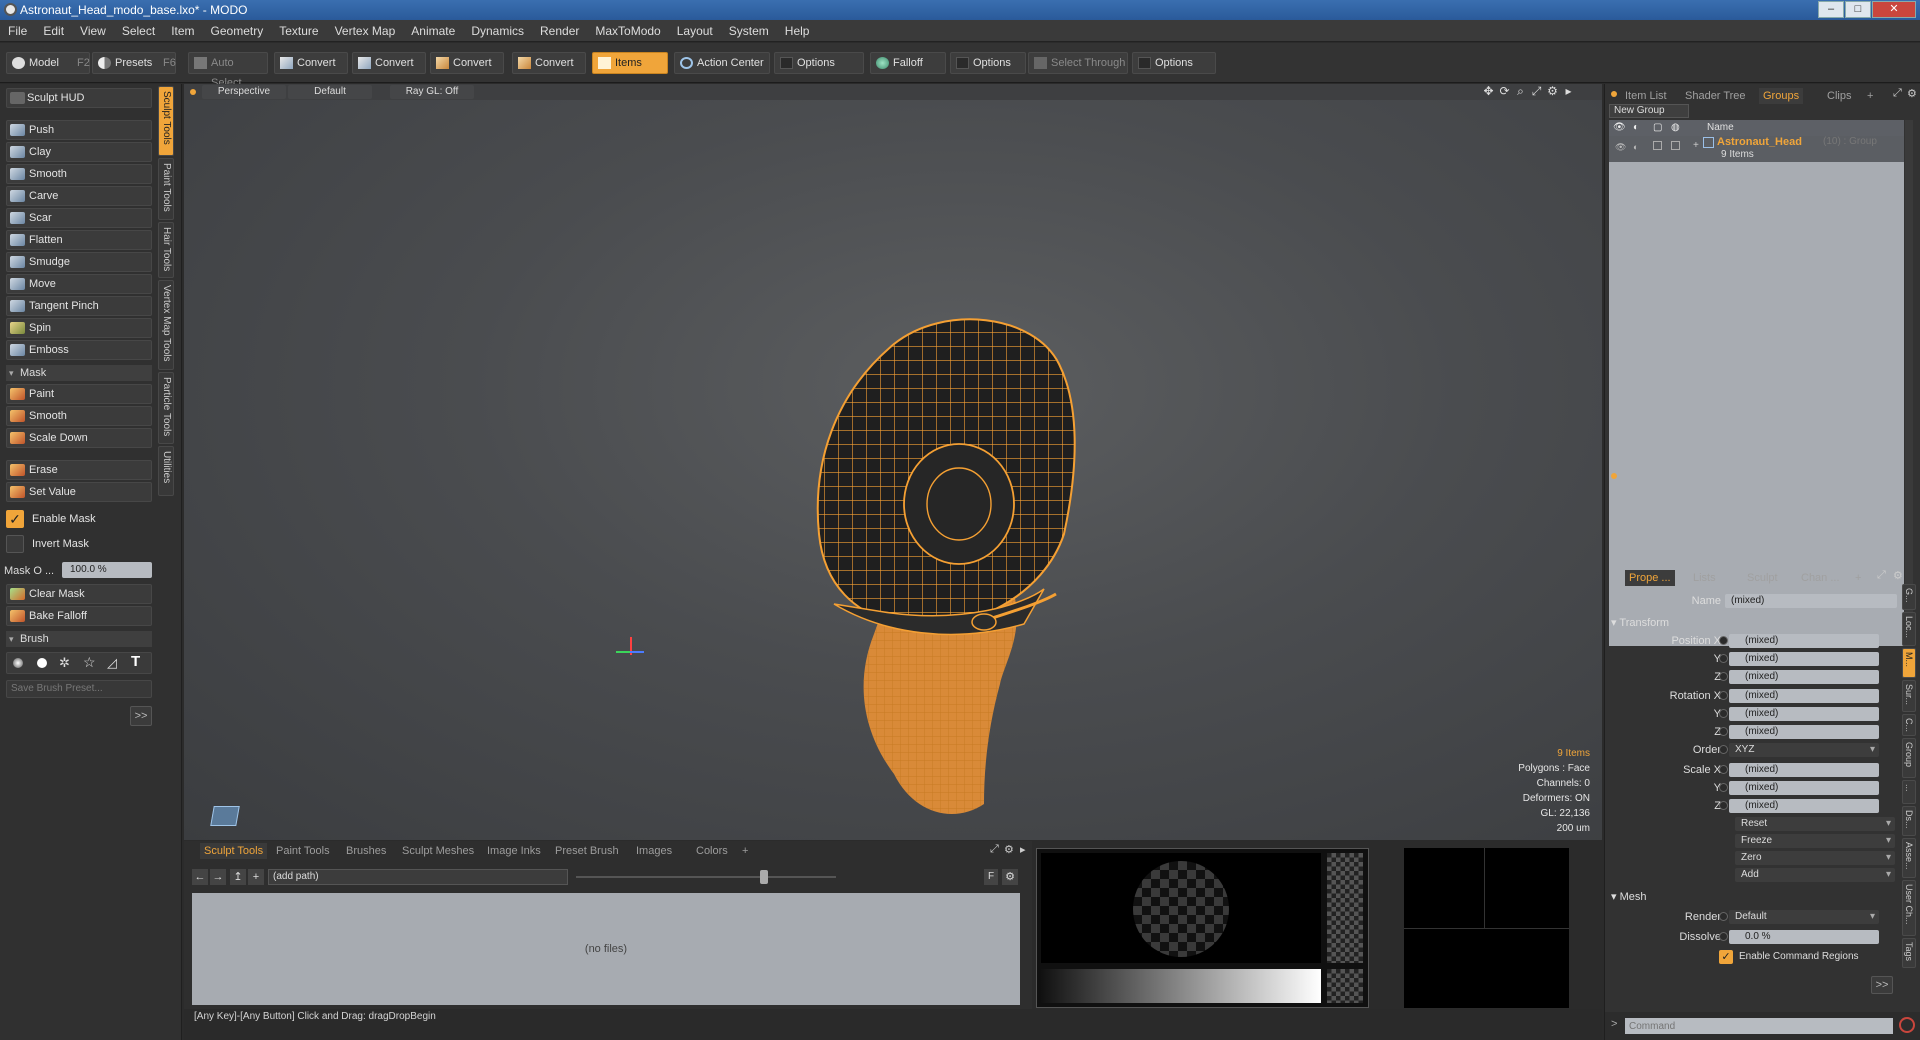 This screenshot has height=1040, width=1920. Describe the element at coordinates (79, 594) in the screenshot. I see `clear-mask-button: Clear Mask` at that location.